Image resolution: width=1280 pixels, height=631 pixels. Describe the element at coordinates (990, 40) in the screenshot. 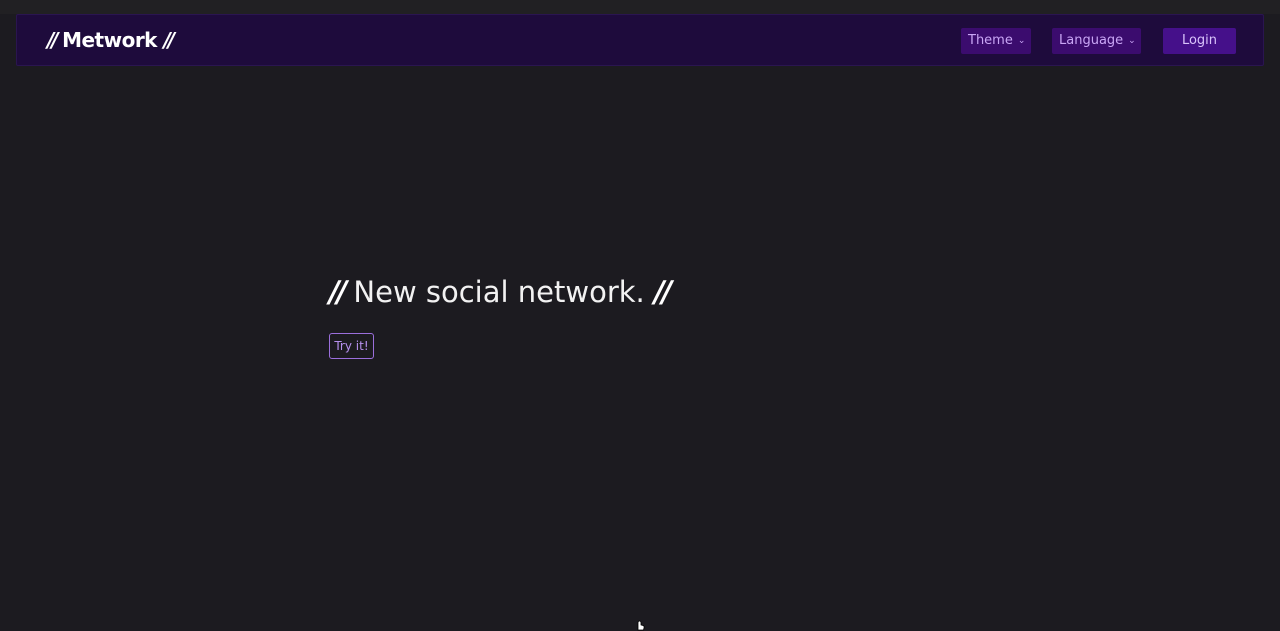

I see `theme-label: Theme` at that location.